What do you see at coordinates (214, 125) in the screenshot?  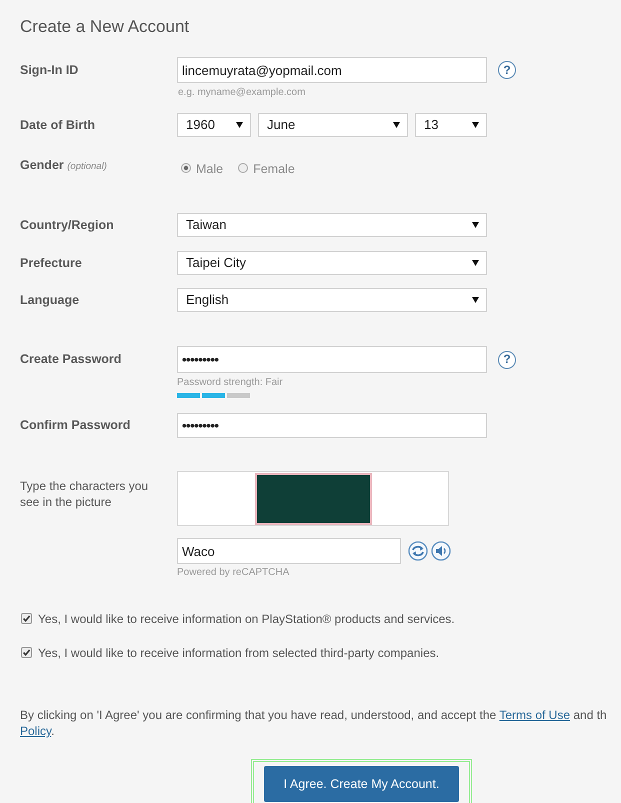 I see `dropdown: 1960` at bounding box center [214, 125].